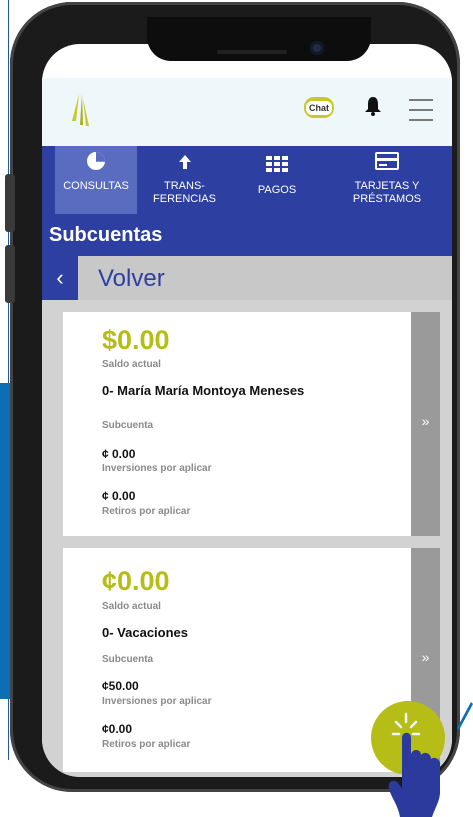 The width and height of the screenshot is (473, 817). What do you see at coordinates (421, 114) in the screenshot?
I see `menu-icon` at bounding box center [421, 114].